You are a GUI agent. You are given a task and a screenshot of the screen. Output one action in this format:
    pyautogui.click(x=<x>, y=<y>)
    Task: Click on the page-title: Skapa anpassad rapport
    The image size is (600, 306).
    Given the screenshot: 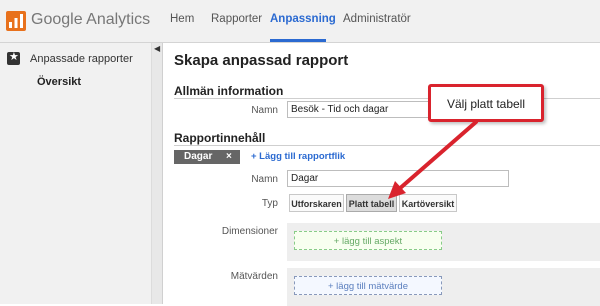 What is the action you would take?
    pyautogui.click(x=261, y=60)
    